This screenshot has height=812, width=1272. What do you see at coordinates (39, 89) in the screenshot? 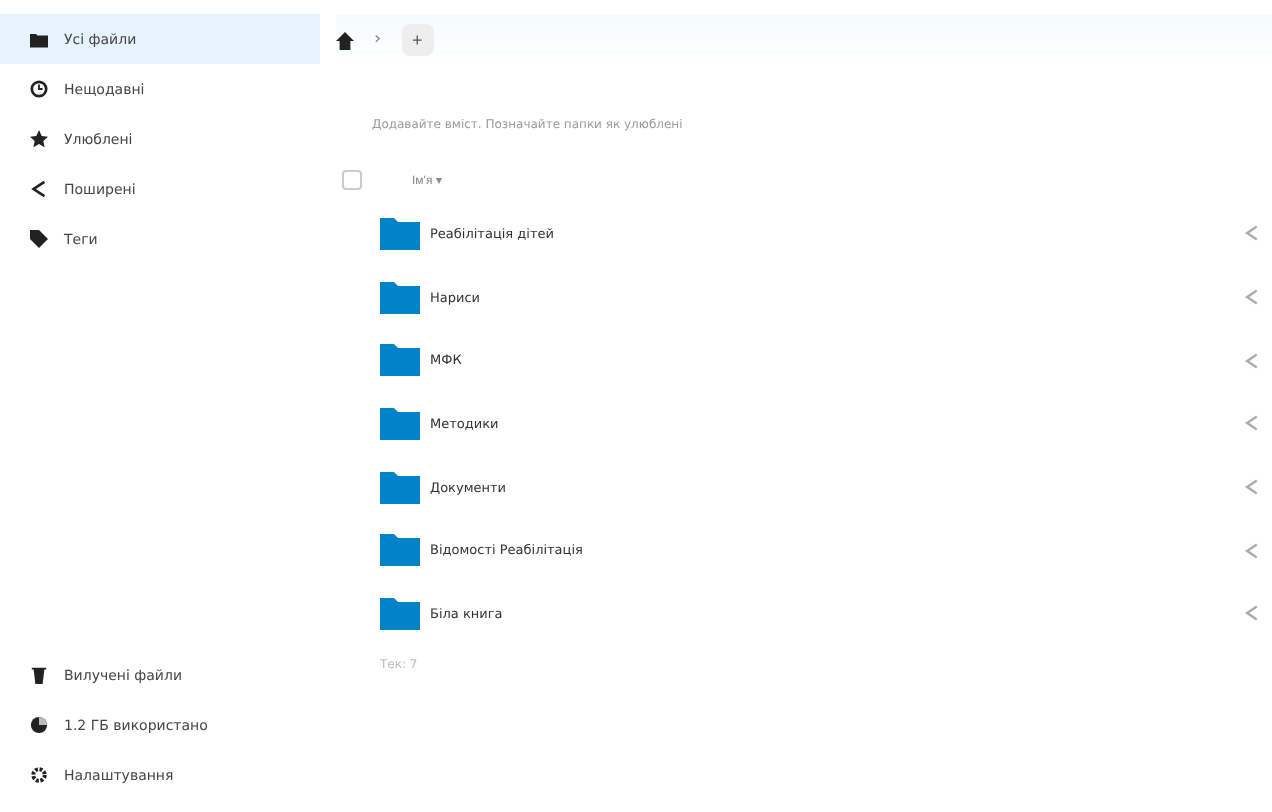
I see `clock-icon` at bounding box center [39, 89].